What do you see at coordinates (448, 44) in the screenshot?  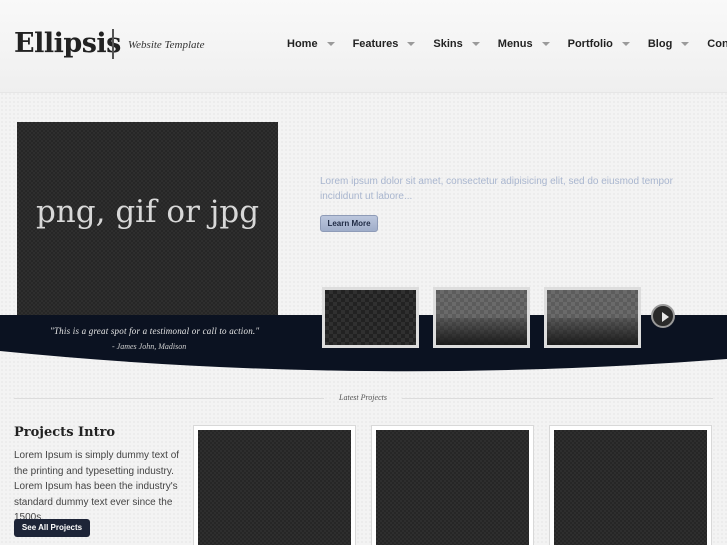 I see `nav-item-label: Skins` at bounding box center [448, 44].